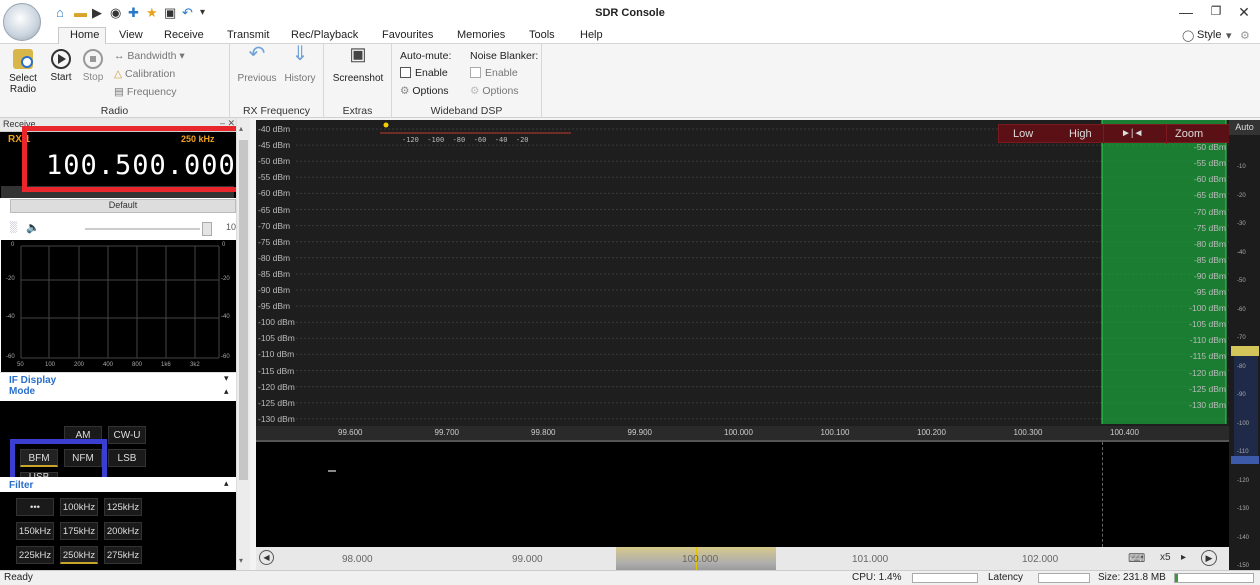  I want to click on folder-icon: ▬, so click(80, 12).